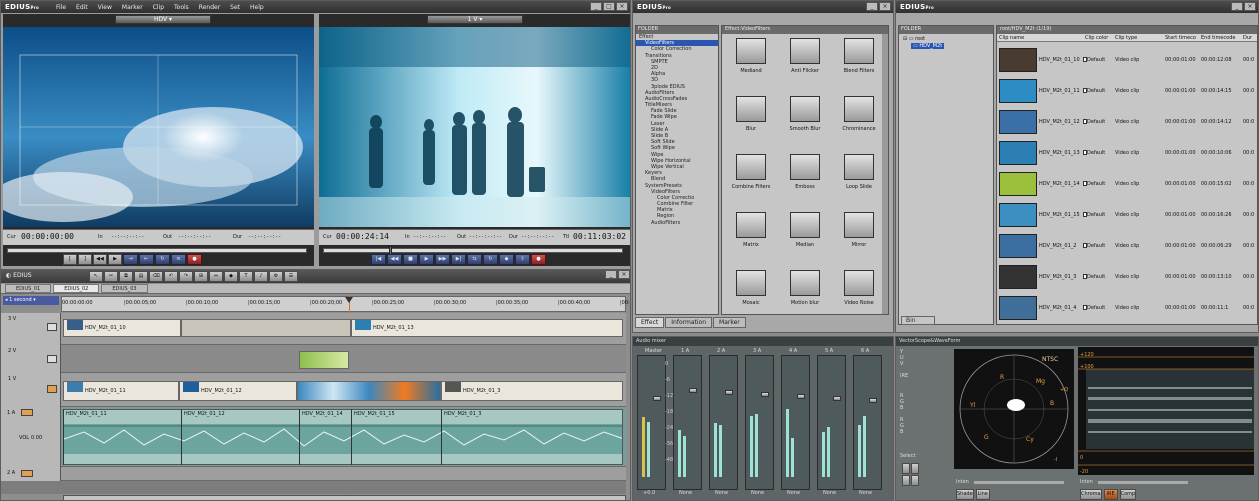 The height and width of the screenshot is (501, 1259). I want to click on recorder-marker-button: ◆, so click(506, 259).